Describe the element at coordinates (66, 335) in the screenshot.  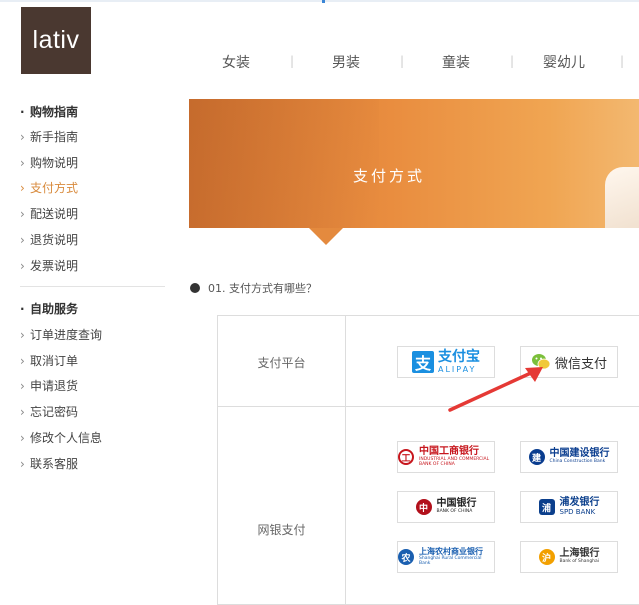
I see `sidebar-item-label: 订单进度查询` at that location.